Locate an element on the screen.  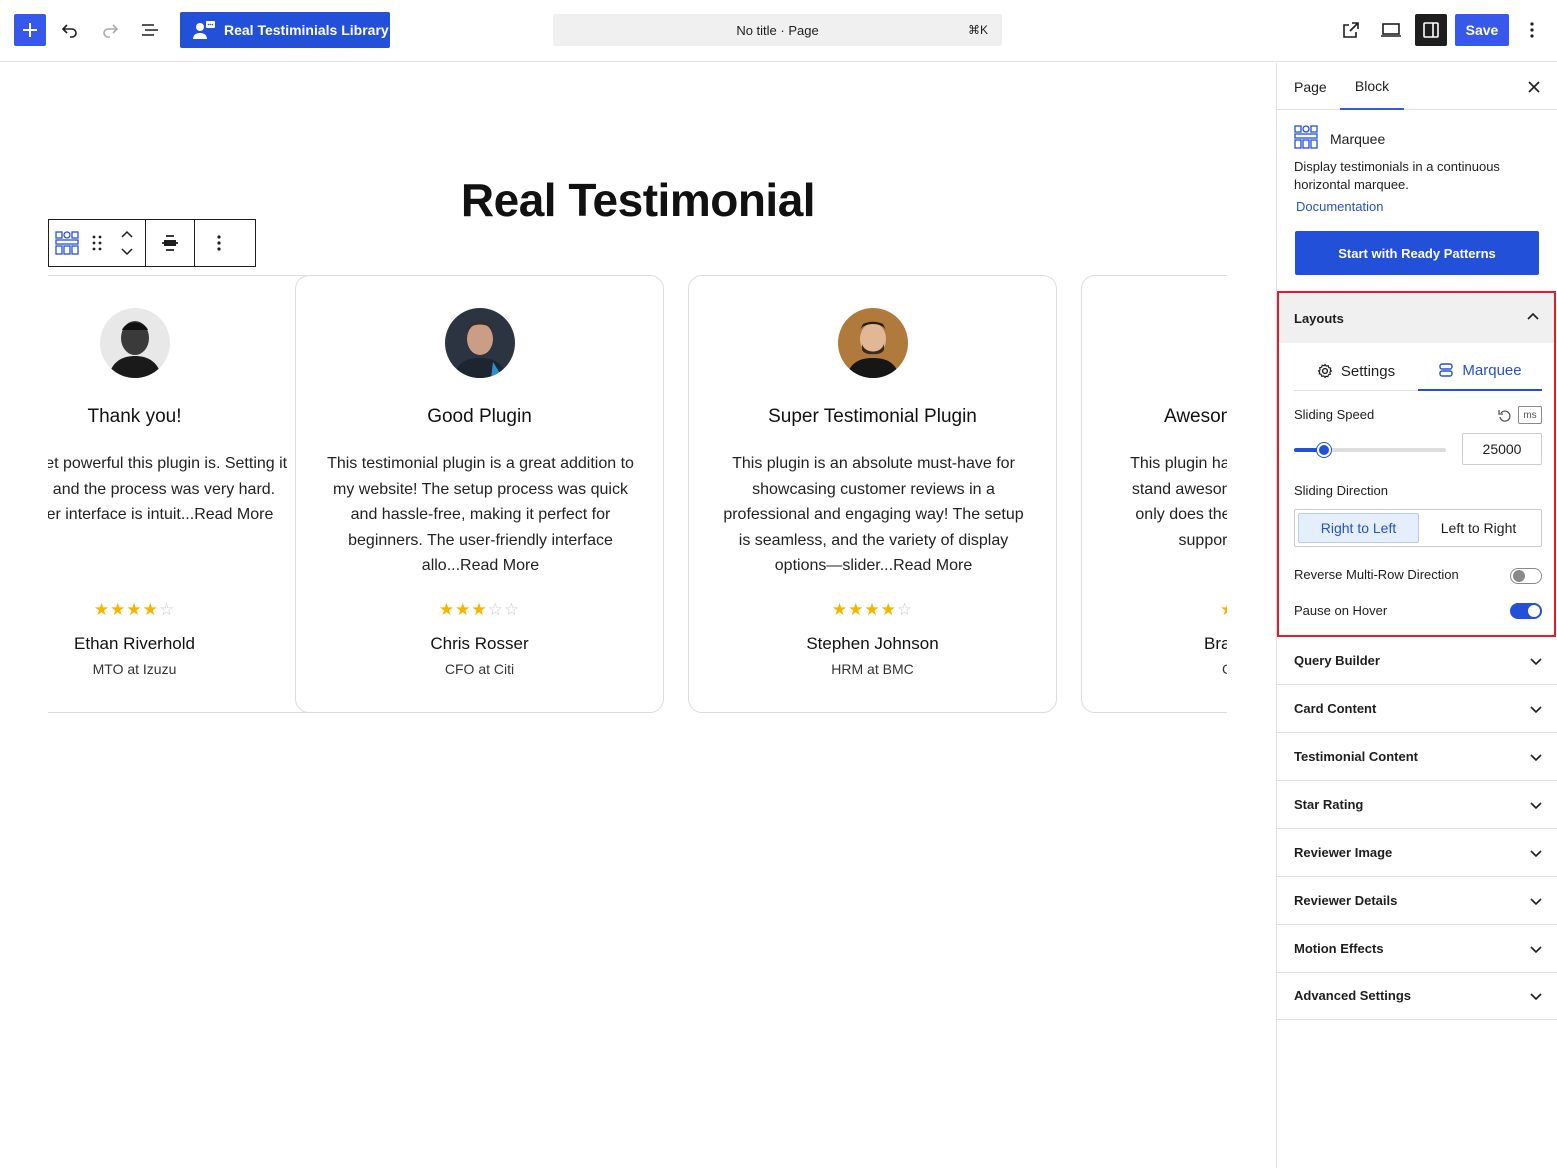
section-label: Motion Effects is located at coordinates (1339, 948).